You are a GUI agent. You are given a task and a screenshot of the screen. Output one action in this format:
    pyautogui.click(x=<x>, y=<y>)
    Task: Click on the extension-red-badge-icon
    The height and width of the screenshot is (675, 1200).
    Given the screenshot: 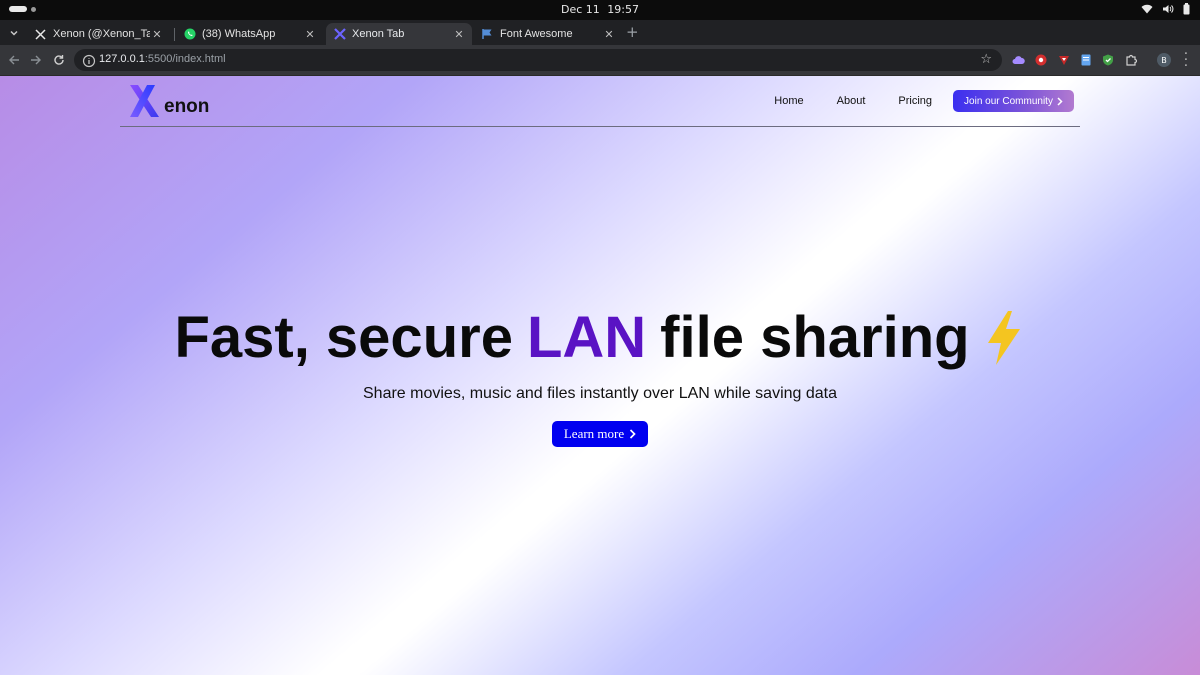 What is the action you would take?
    pyautogui.click(x=1041, y=60)
    